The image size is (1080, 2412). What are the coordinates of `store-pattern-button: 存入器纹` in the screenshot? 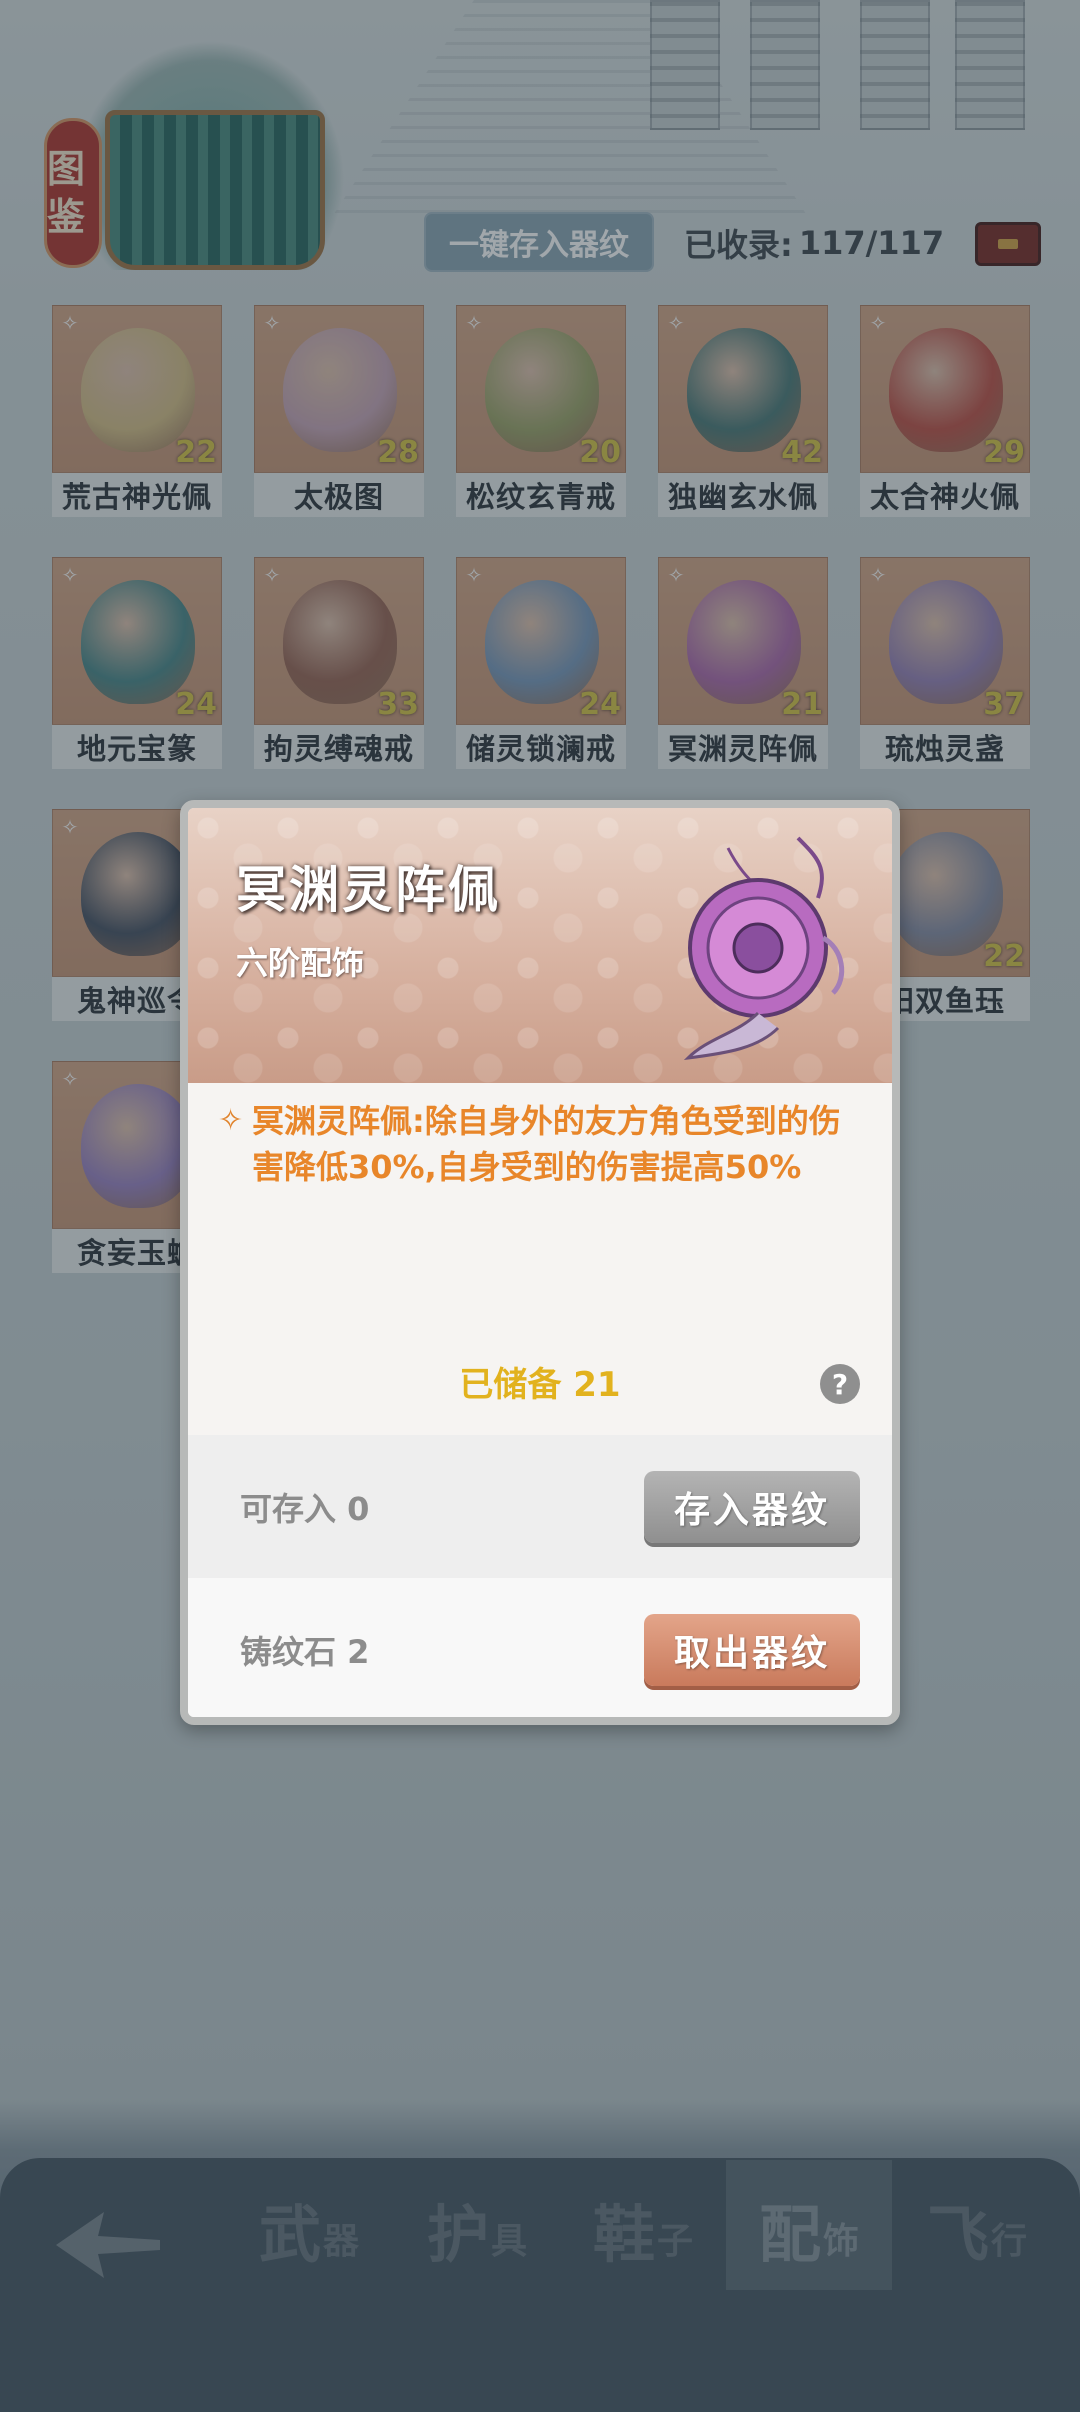 It's located at (752, 1507).